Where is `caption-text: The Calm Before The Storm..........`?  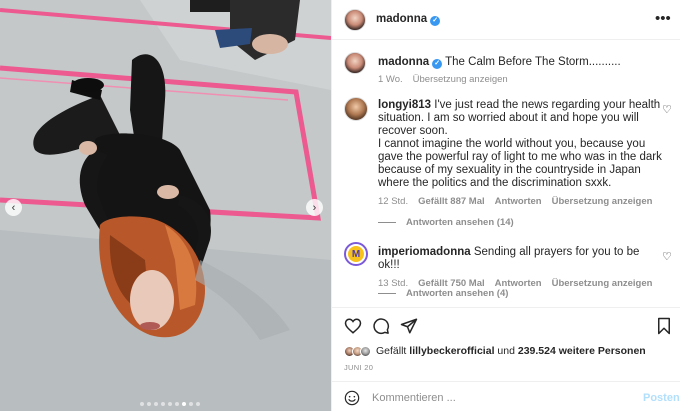
caption-text: The Calm Before The Storm.......... is located at coordinates (533, 62).